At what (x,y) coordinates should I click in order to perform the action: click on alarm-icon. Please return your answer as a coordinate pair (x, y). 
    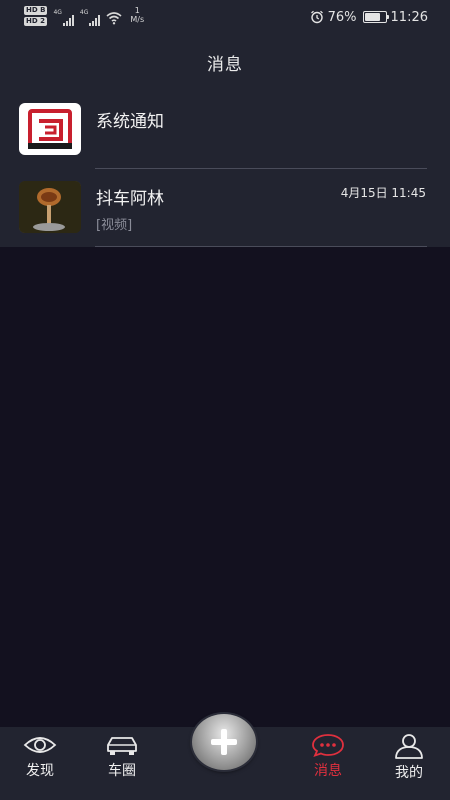
    Looking at the image, I should click on (316, 17).